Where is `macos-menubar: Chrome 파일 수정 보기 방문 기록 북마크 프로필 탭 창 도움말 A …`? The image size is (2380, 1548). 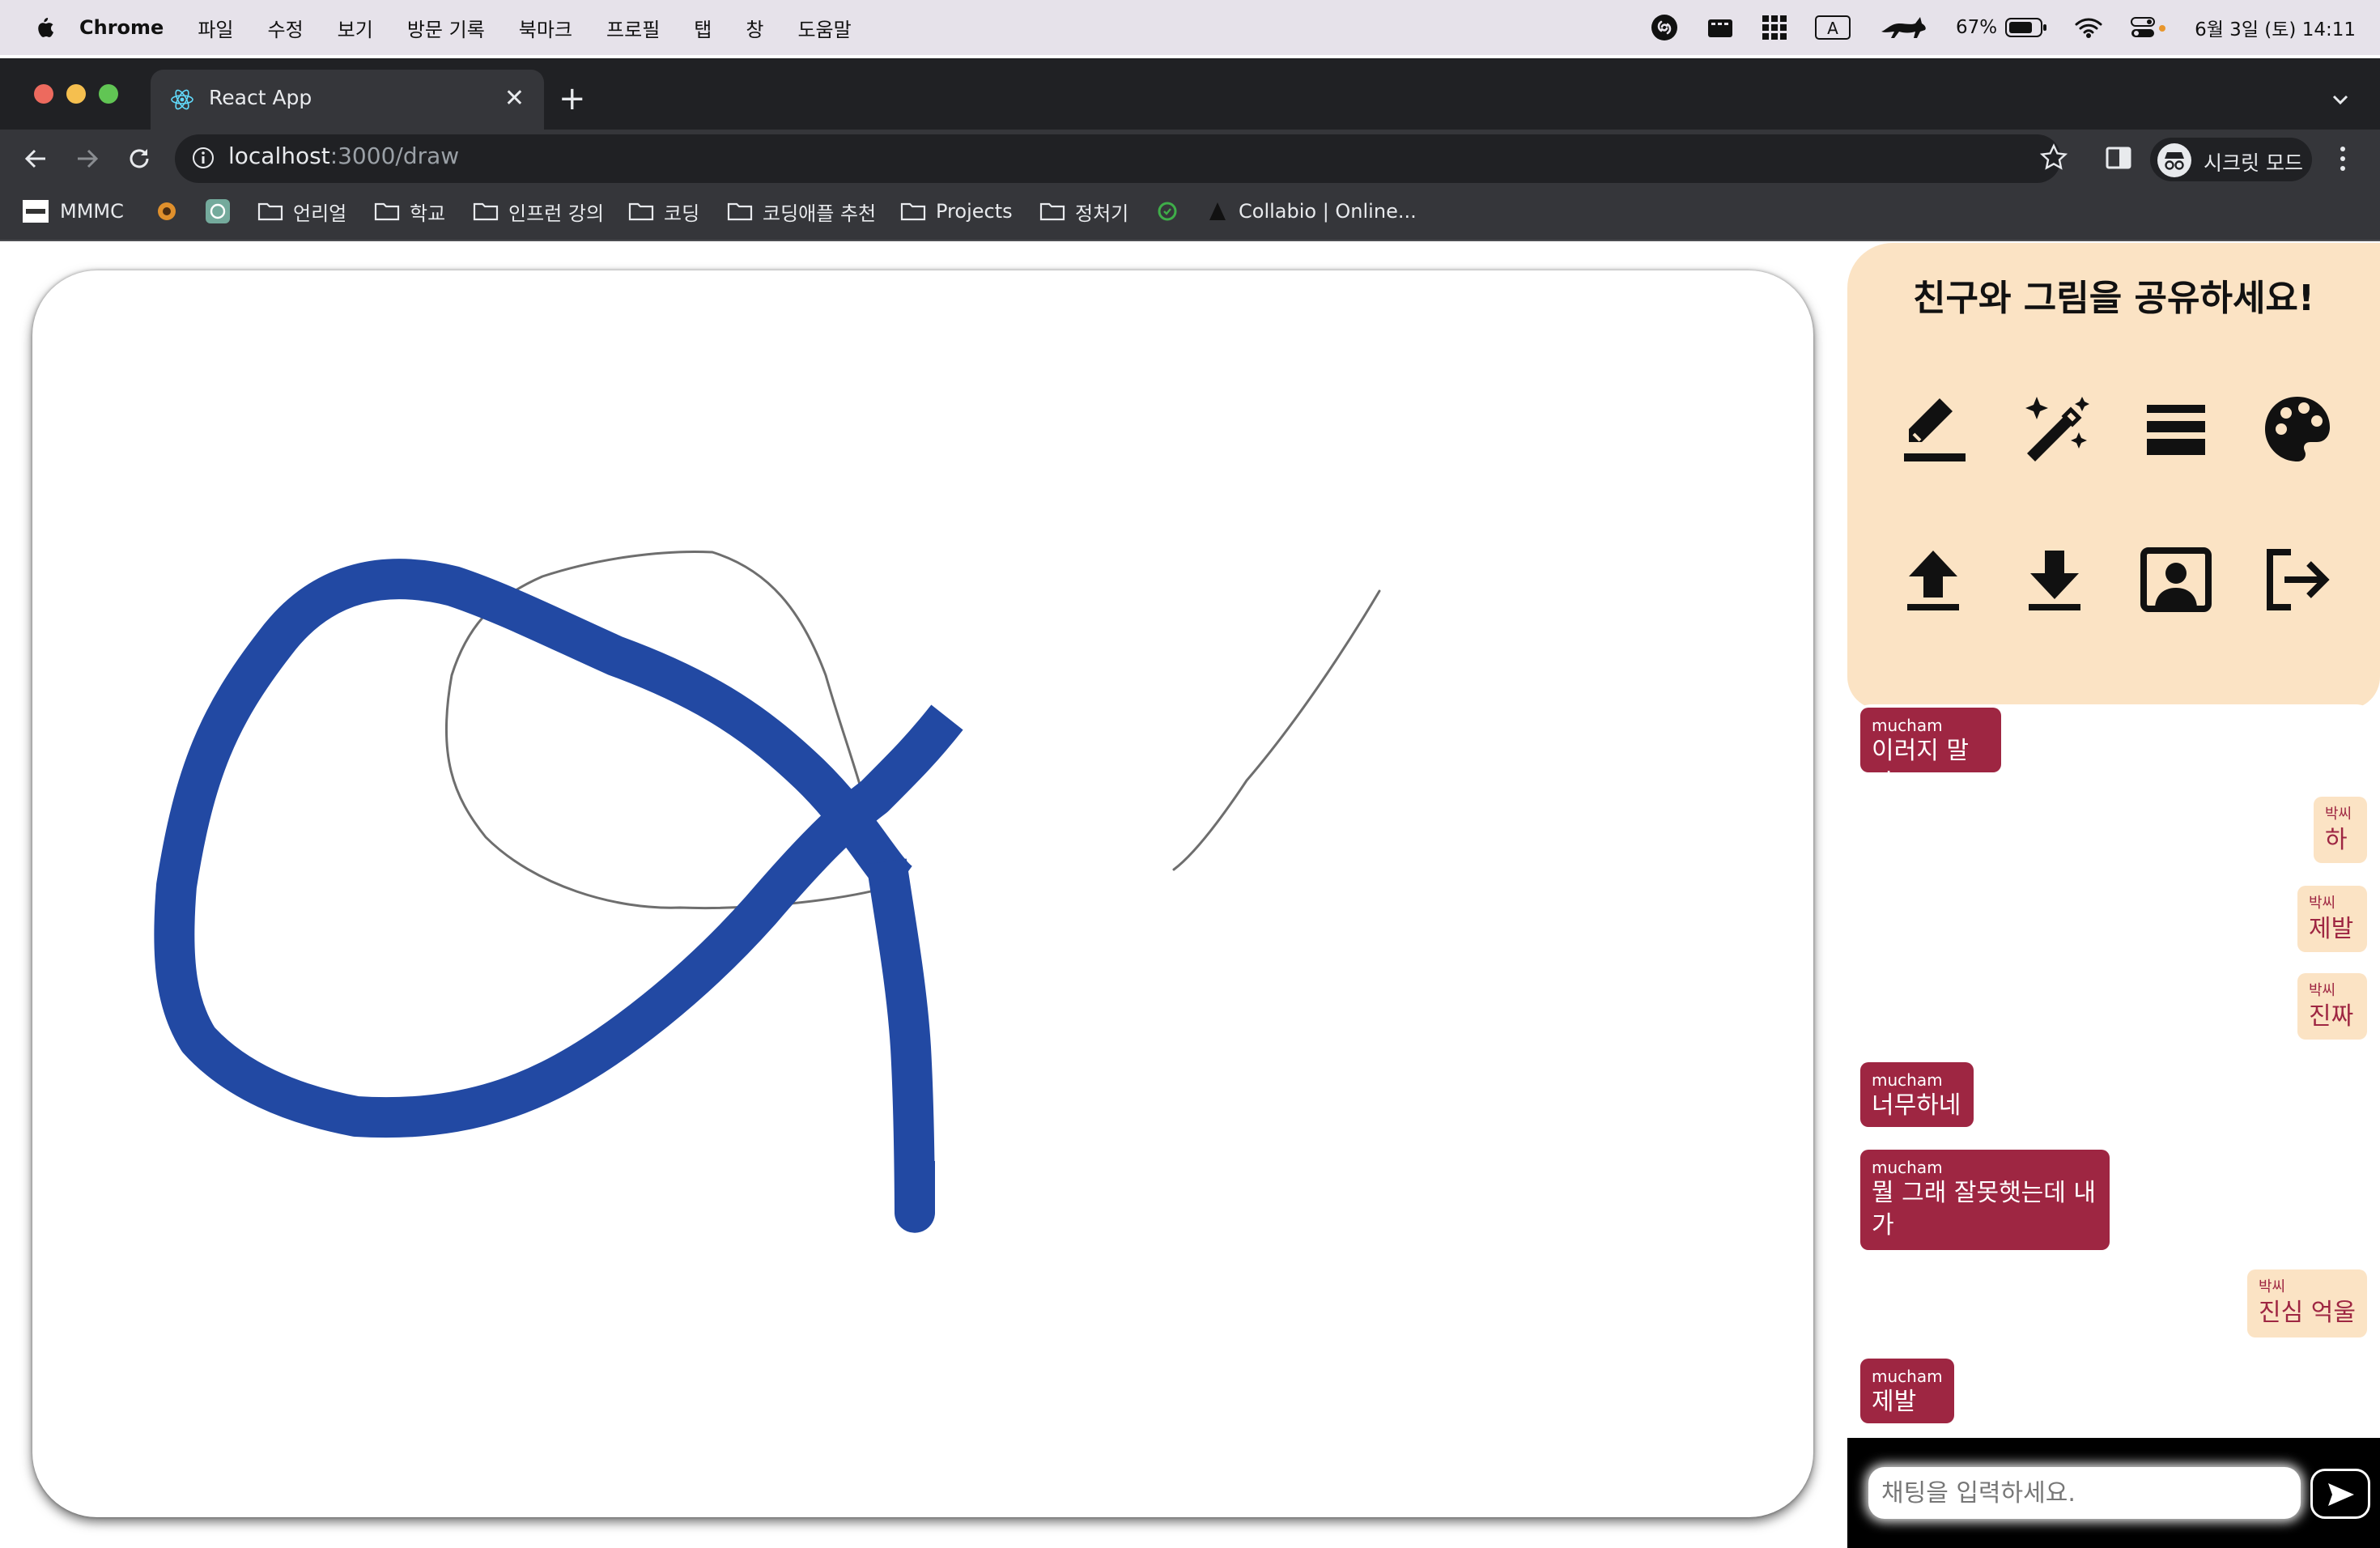
macos-menubar: Chrome 파일 수정 보기 방문 기록 북마크 프로필 탭 창 도움말 A … is located at coordinates (1190, 27).